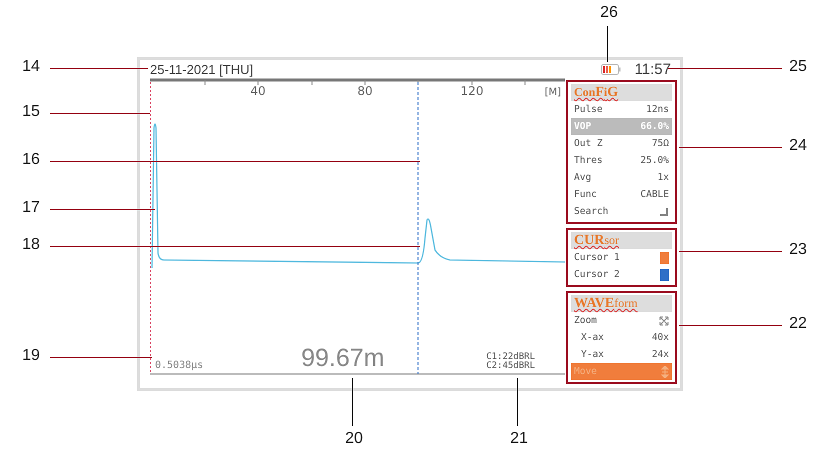  Describe the element at coordinates (652, 69) in the screenshot. I see `clock-time: 11:57` at that location.